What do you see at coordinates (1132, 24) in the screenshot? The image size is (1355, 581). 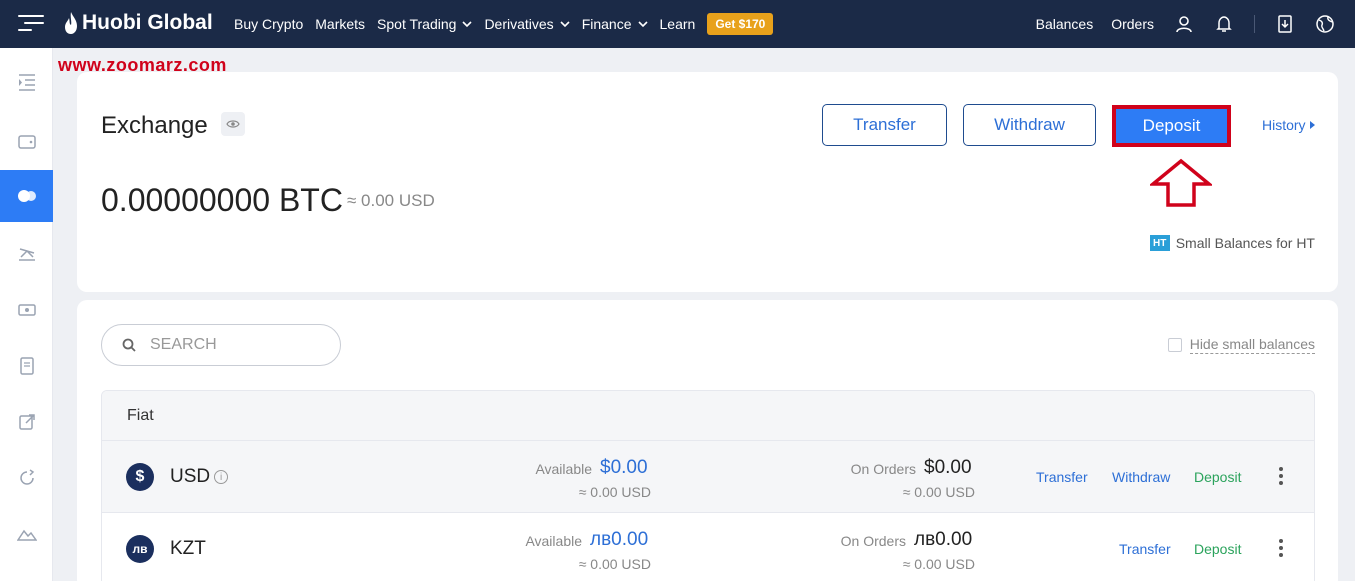 I see `orders-link: Orders` at bounding box center [1132, 24].